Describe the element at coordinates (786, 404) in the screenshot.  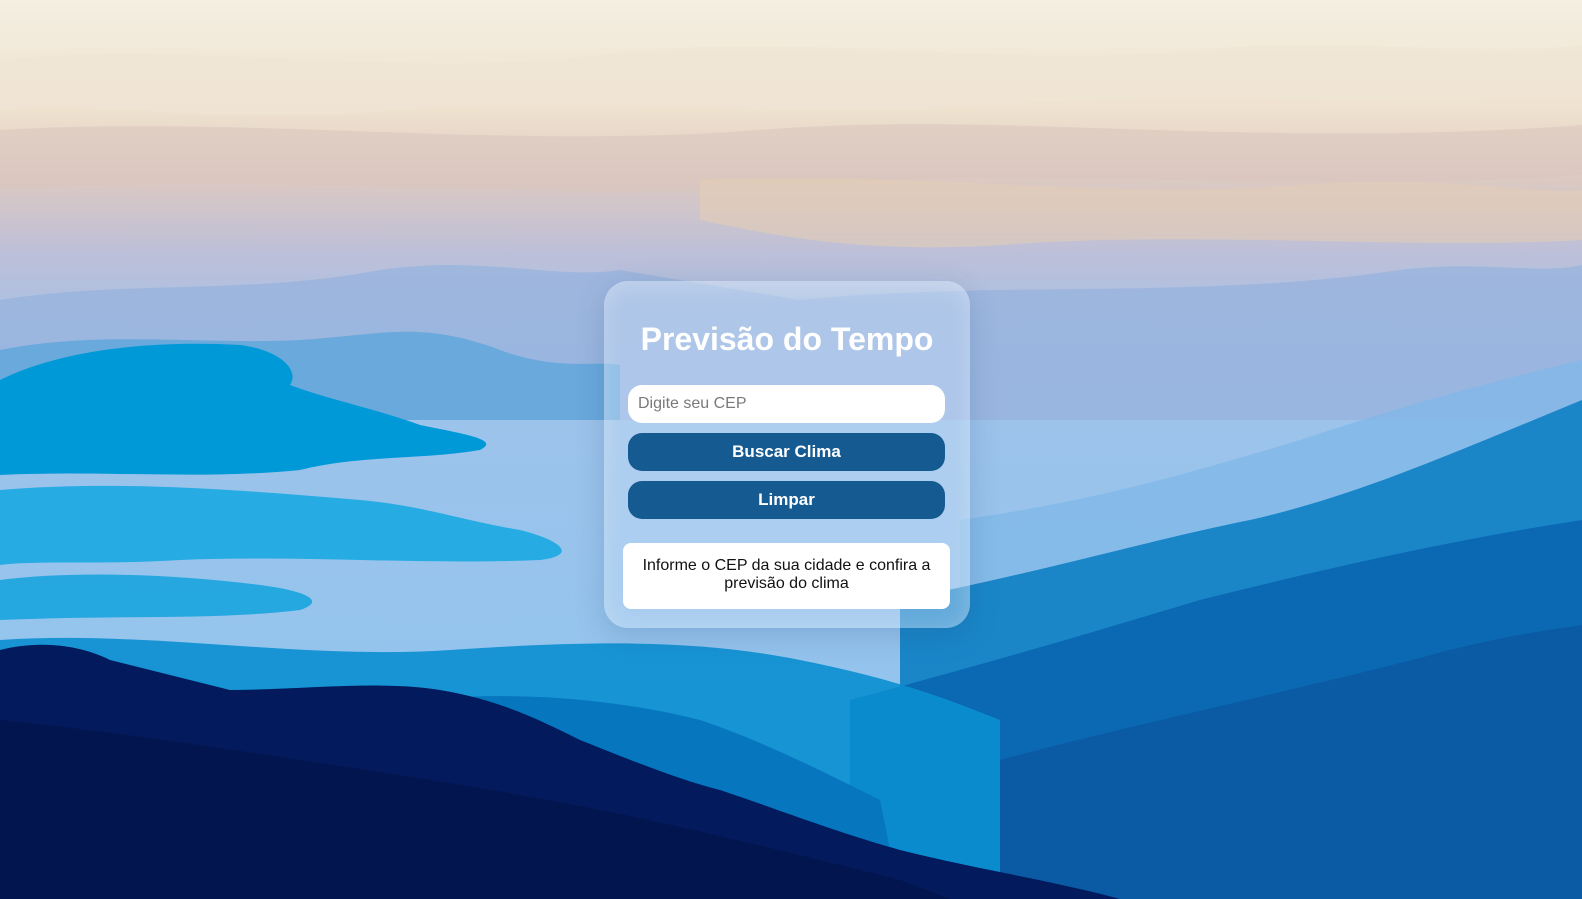
I see `cep-input` at that location.